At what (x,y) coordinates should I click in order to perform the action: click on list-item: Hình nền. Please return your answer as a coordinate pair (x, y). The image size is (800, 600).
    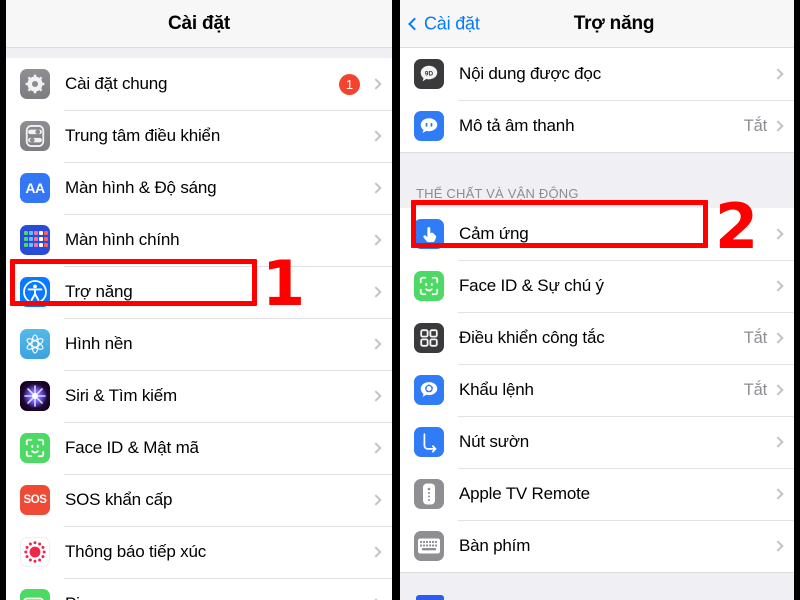
    Looking at the image, I should click on (199, 344).